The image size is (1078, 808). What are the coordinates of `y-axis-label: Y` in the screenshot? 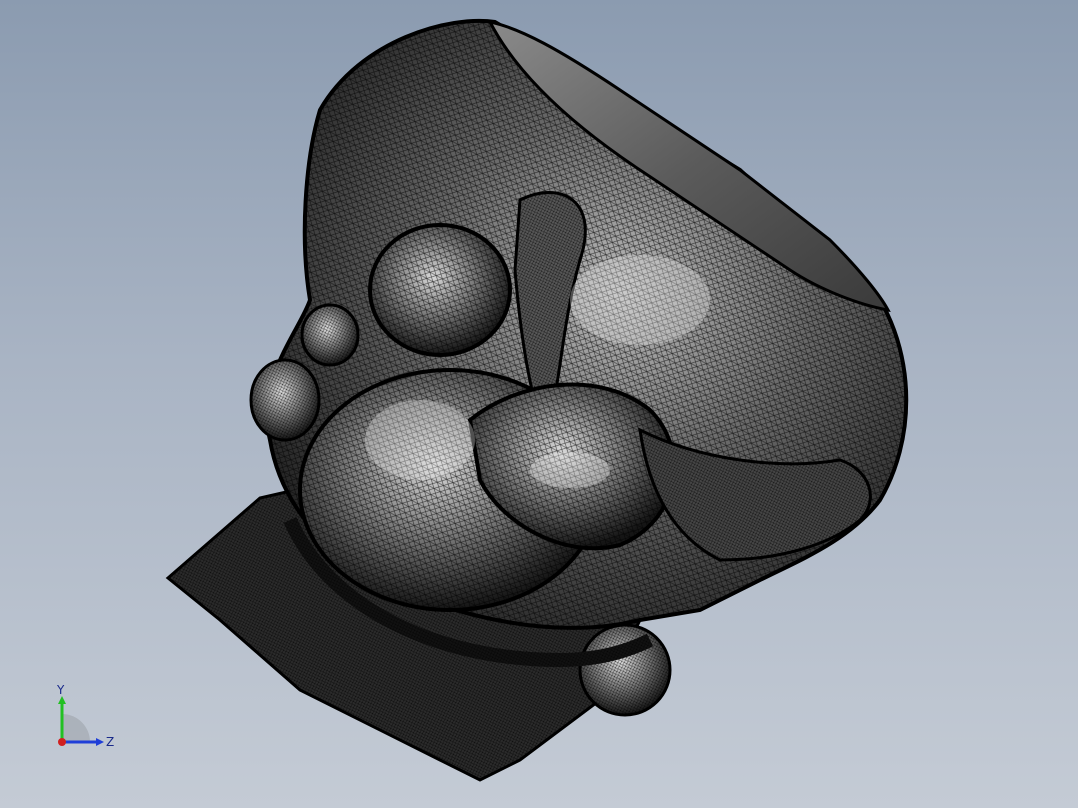 It's located at (60, 690).